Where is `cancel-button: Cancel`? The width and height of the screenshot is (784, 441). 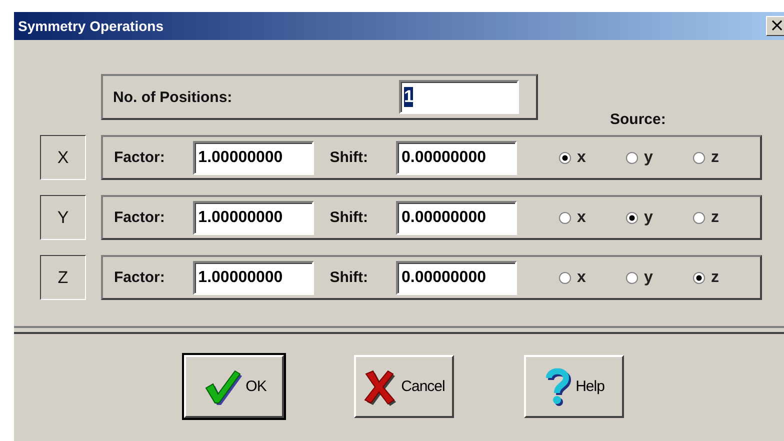
cancel-button: Cancel is located at coordinates (404, 386).